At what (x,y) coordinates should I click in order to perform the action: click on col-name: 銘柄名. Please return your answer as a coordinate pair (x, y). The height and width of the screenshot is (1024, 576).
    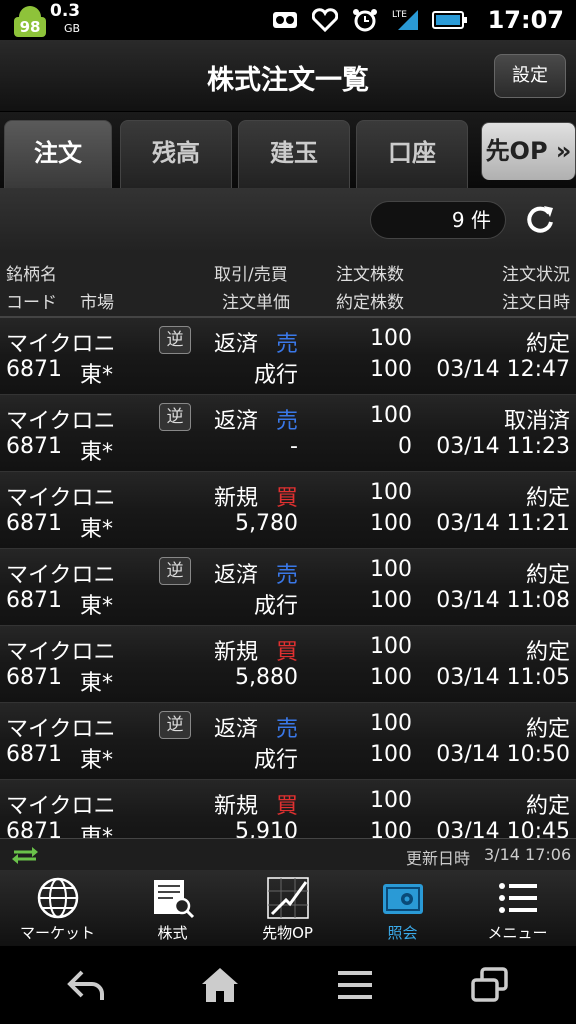
    Looking at the image, I should click on (31, 275).